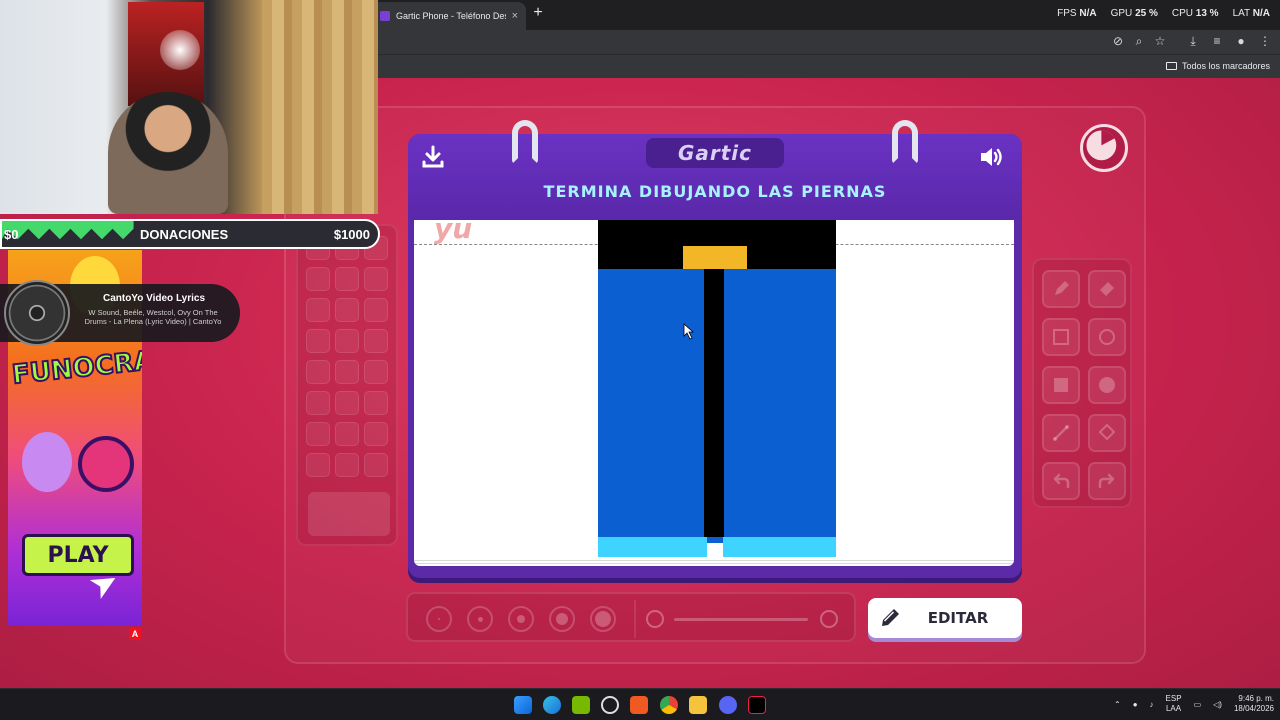  I want to click on line-icon, so click(1061, 433).